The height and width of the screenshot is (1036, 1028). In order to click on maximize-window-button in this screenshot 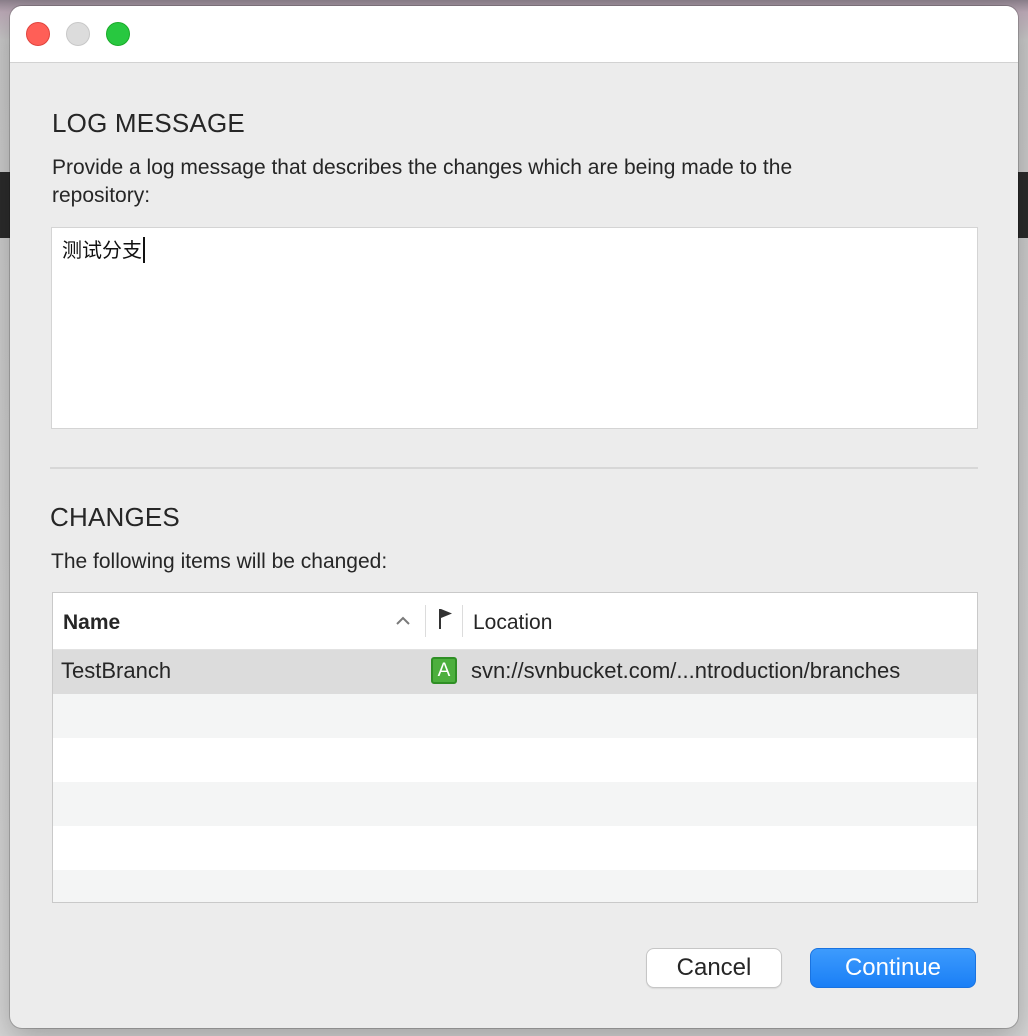, I will do `click(118, 34)`.